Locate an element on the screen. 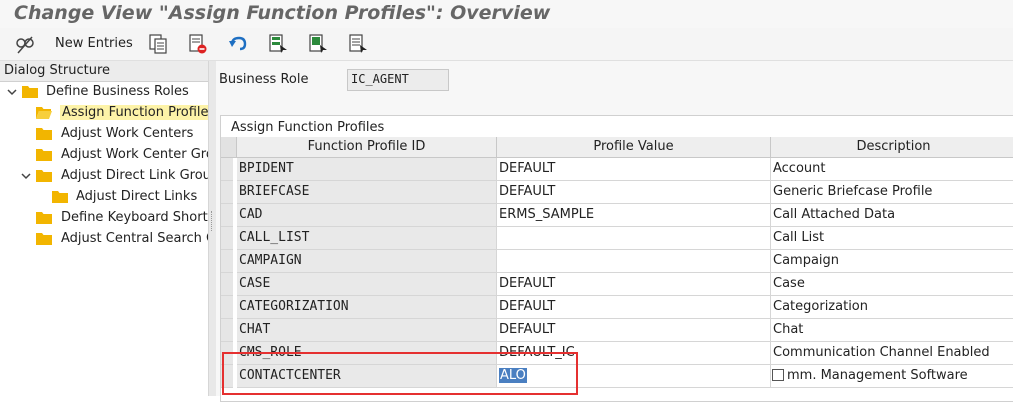  function-profile-id-cell: CAD is located at coordinates (367, 215).